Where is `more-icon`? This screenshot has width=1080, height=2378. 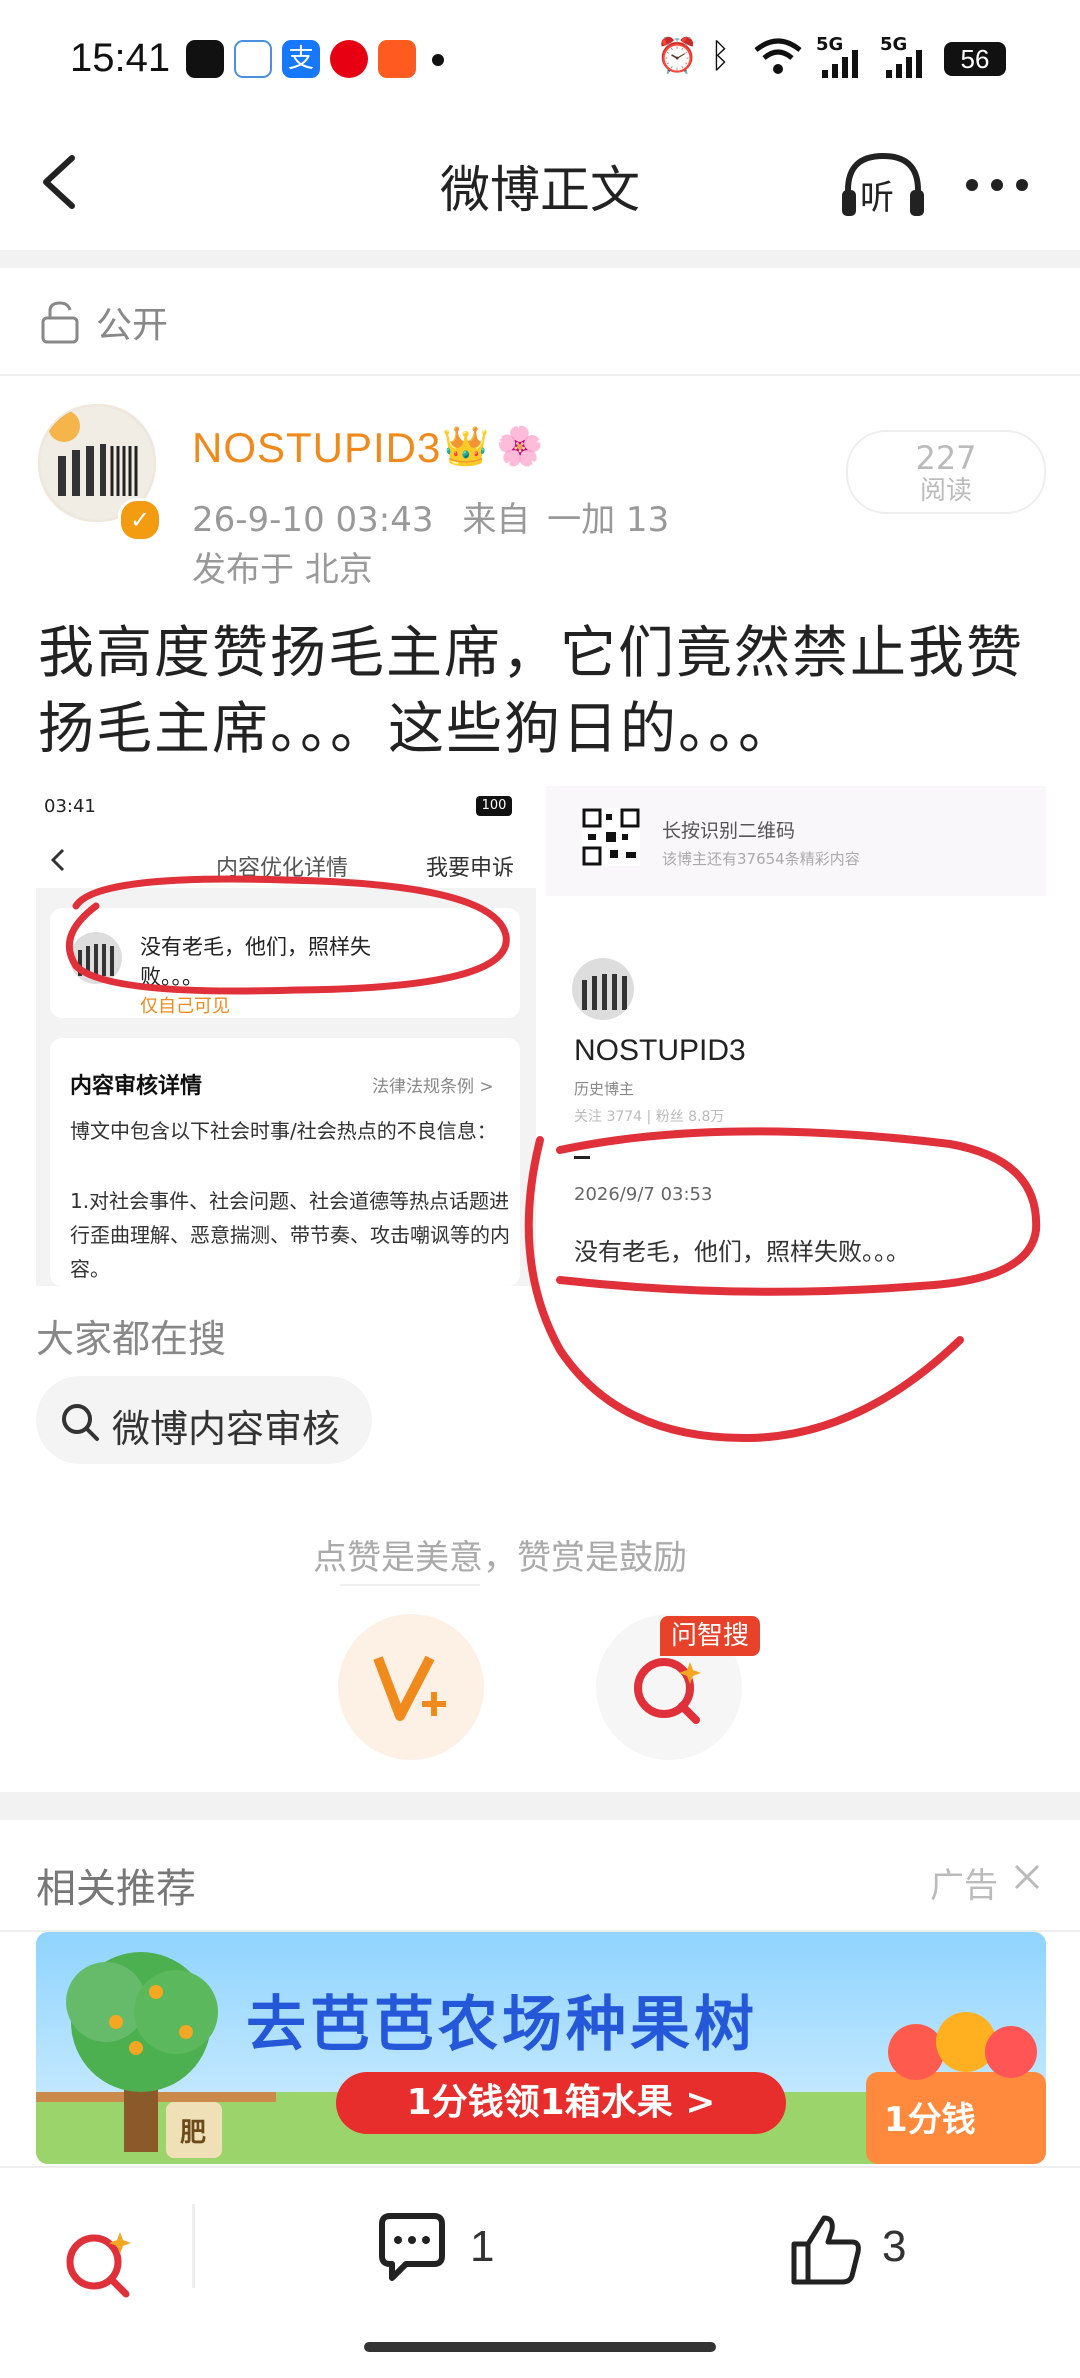 more-icon is located at coordinates (997, 185).